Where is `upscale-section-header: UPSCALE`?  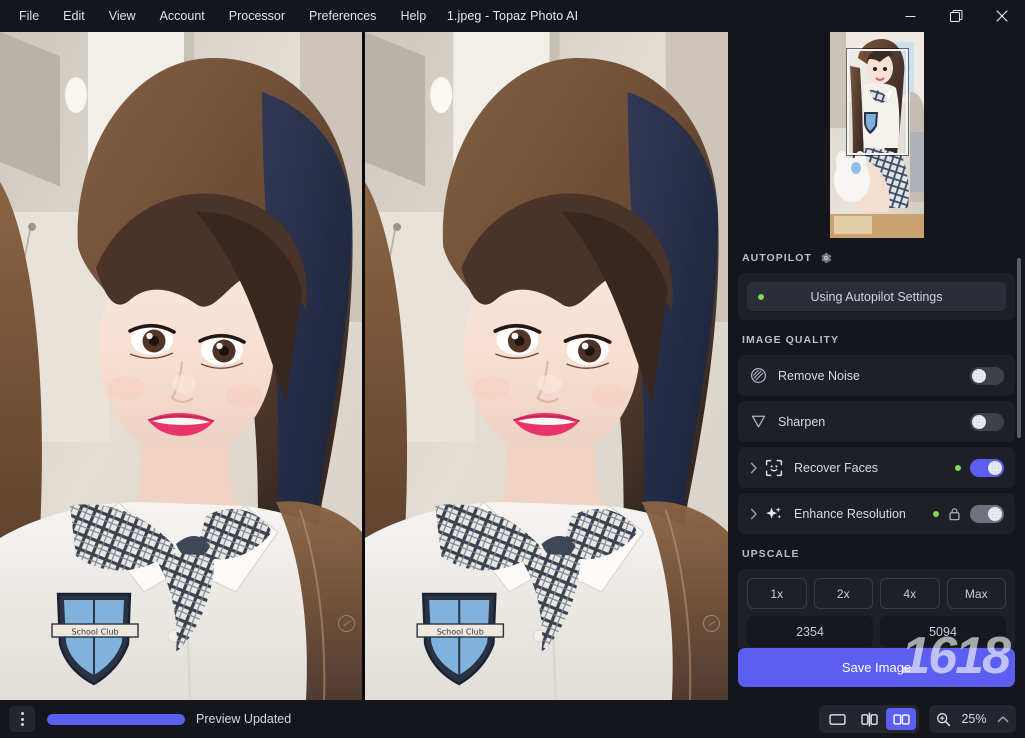
upscale-section-header: UPSCALE is located at coordinates (876, 551).